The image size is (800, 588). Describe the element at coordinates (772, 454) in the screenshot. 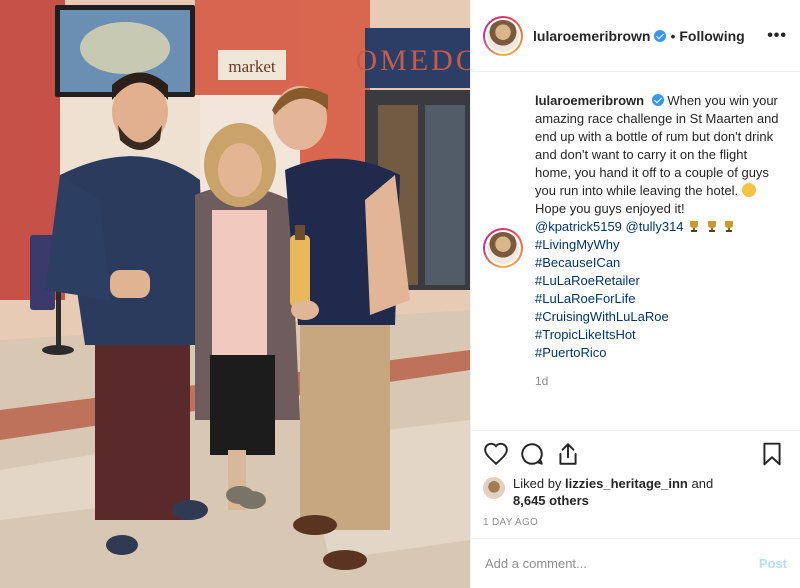

I see `bookmark-icon` at that location.